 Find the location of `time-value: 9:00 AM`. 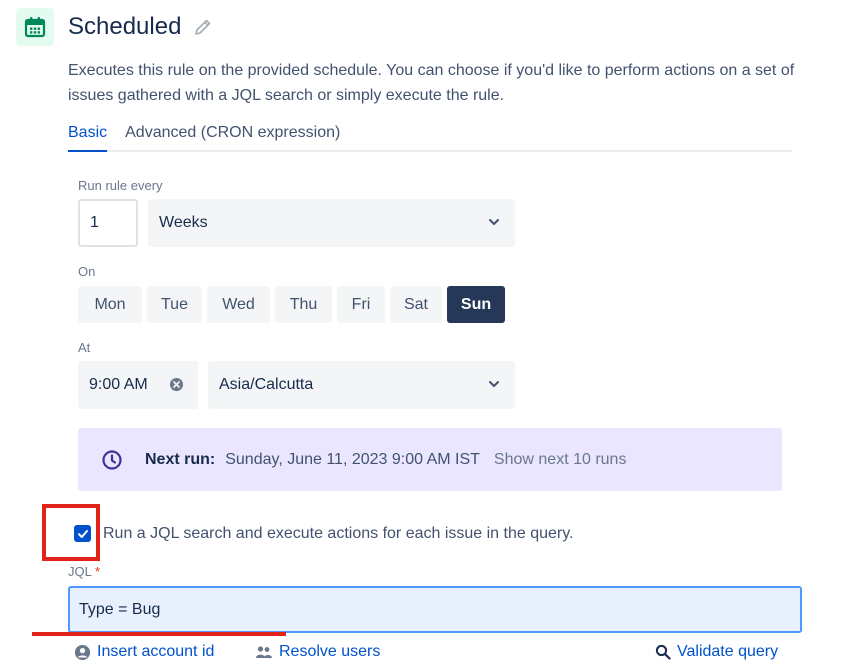

time-value: 9:00 AM is located at coordinates (118, 384).